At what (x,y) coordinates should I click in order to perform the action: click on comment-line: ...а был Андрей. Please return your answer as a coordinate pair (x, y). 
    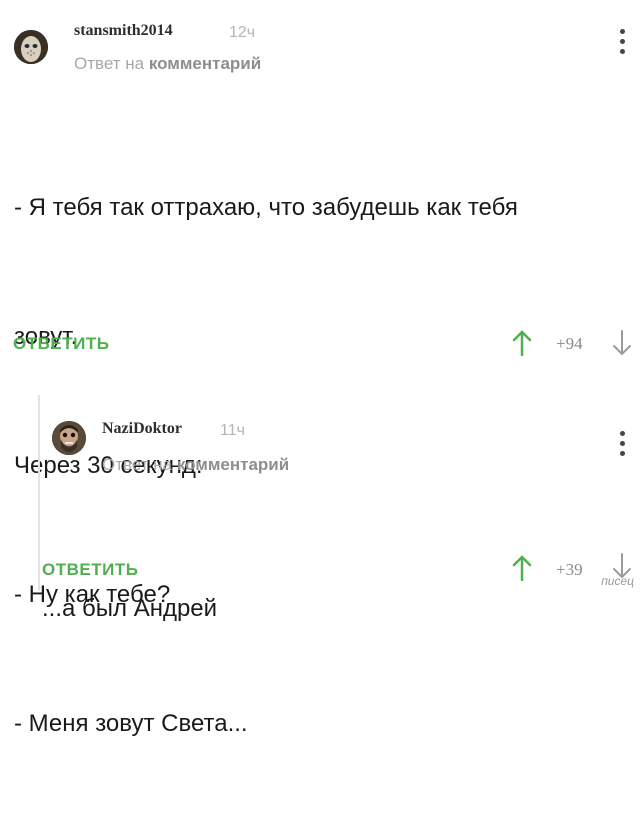
    Looking at the image, I should click on (130, 608).